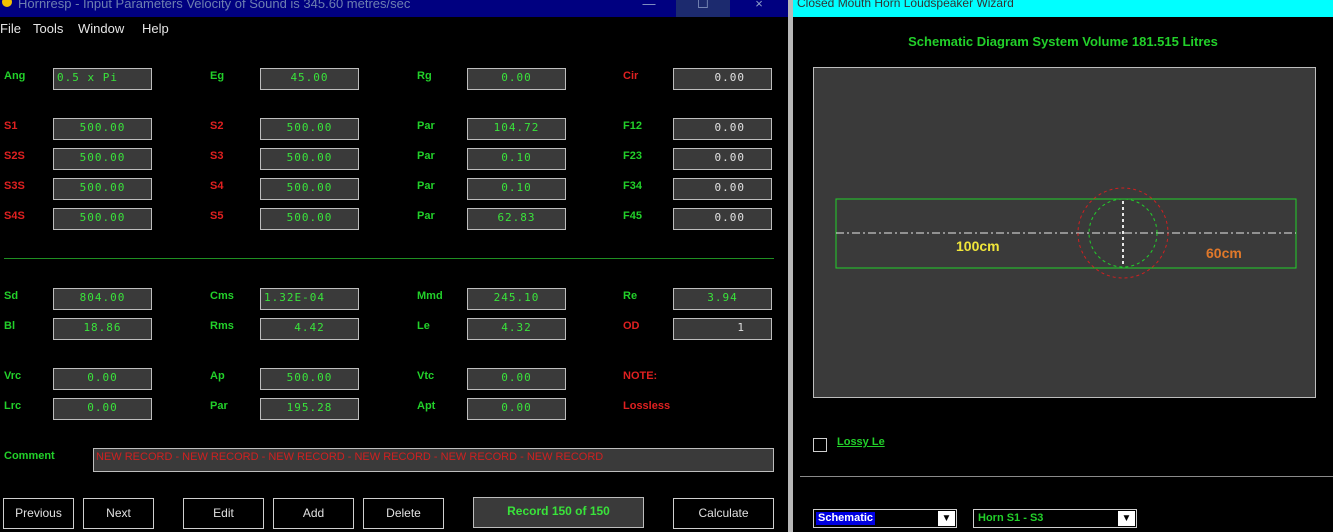 This screenshot has height=532, width=1333. Describe the element at coordinates (1011, 518) in the screenshot. I see `horn-select-value: Horn S1 - S3` at that location.